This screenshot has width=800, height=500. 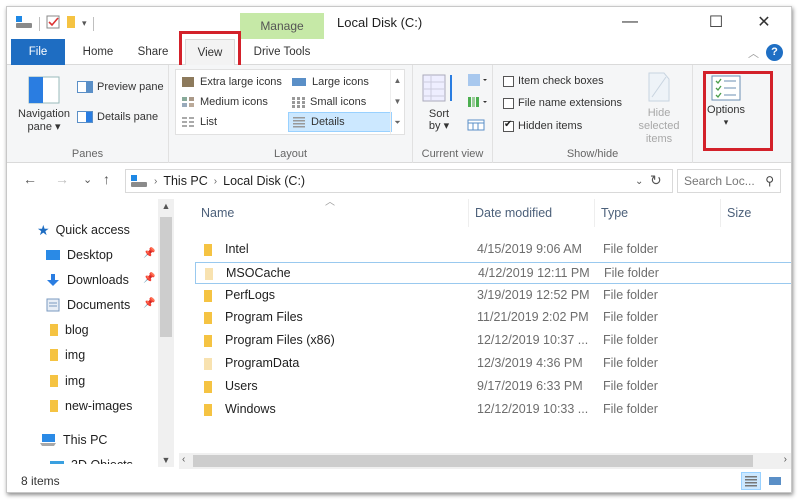 I want to click on details-pane-label: Details pane, so click(x=128, y=117).